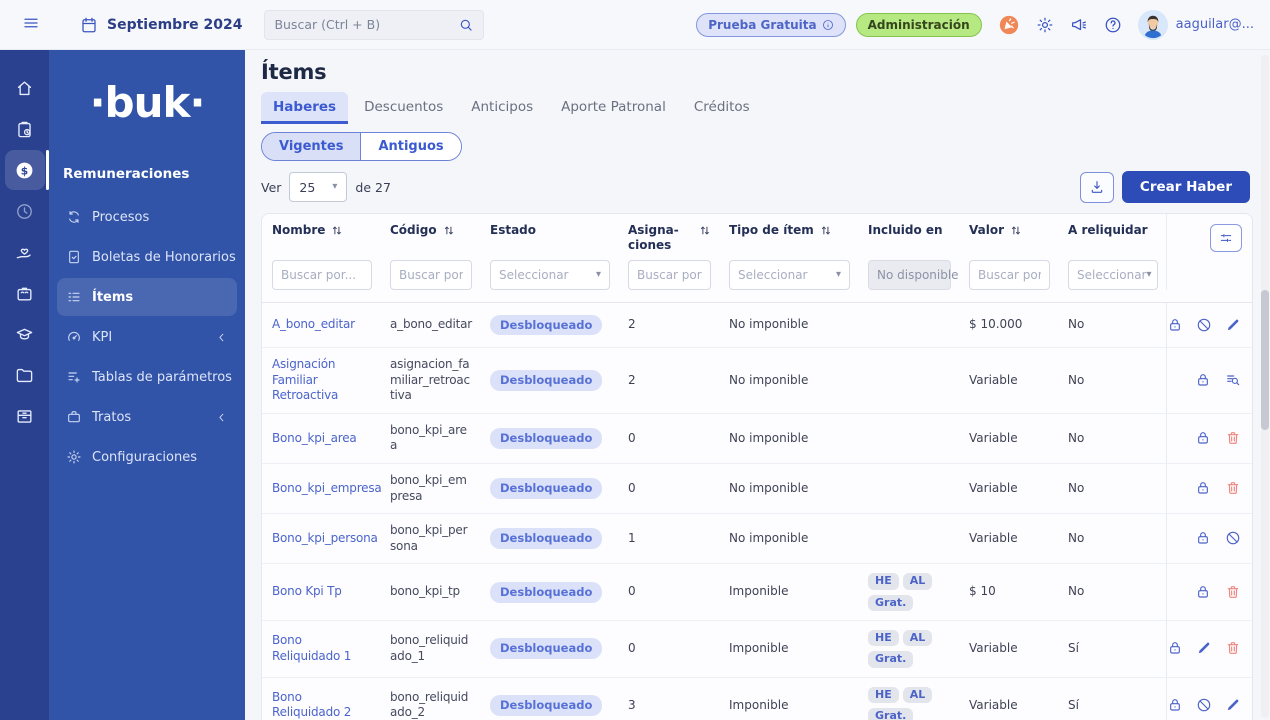 The image size is (1270, 720). I want to click on column-settings-button, so click(1226, 238).